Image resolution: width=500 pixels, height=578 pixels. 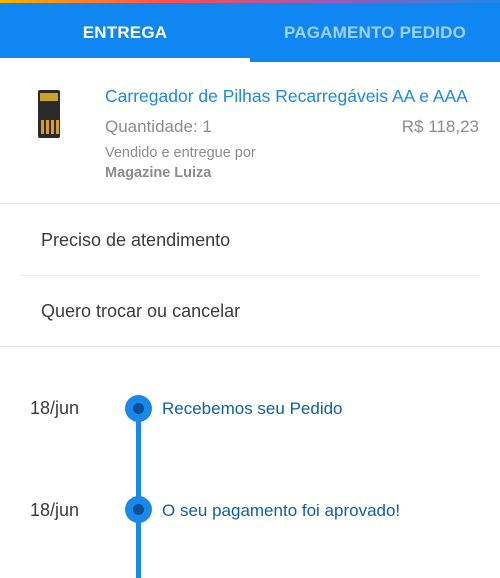 I want to click on product-quantity: Quantidade: 1, so click(x=158, y=126).